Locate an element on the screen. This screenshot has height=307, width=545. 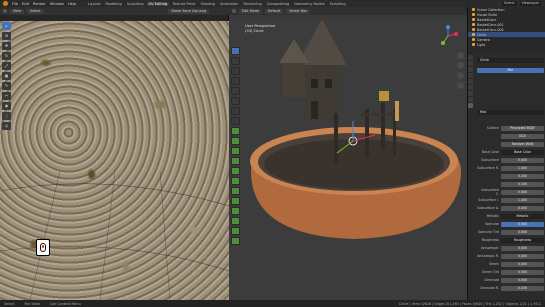
workspace-tab-compositing: Compositing is located at coordinates (278, 4).